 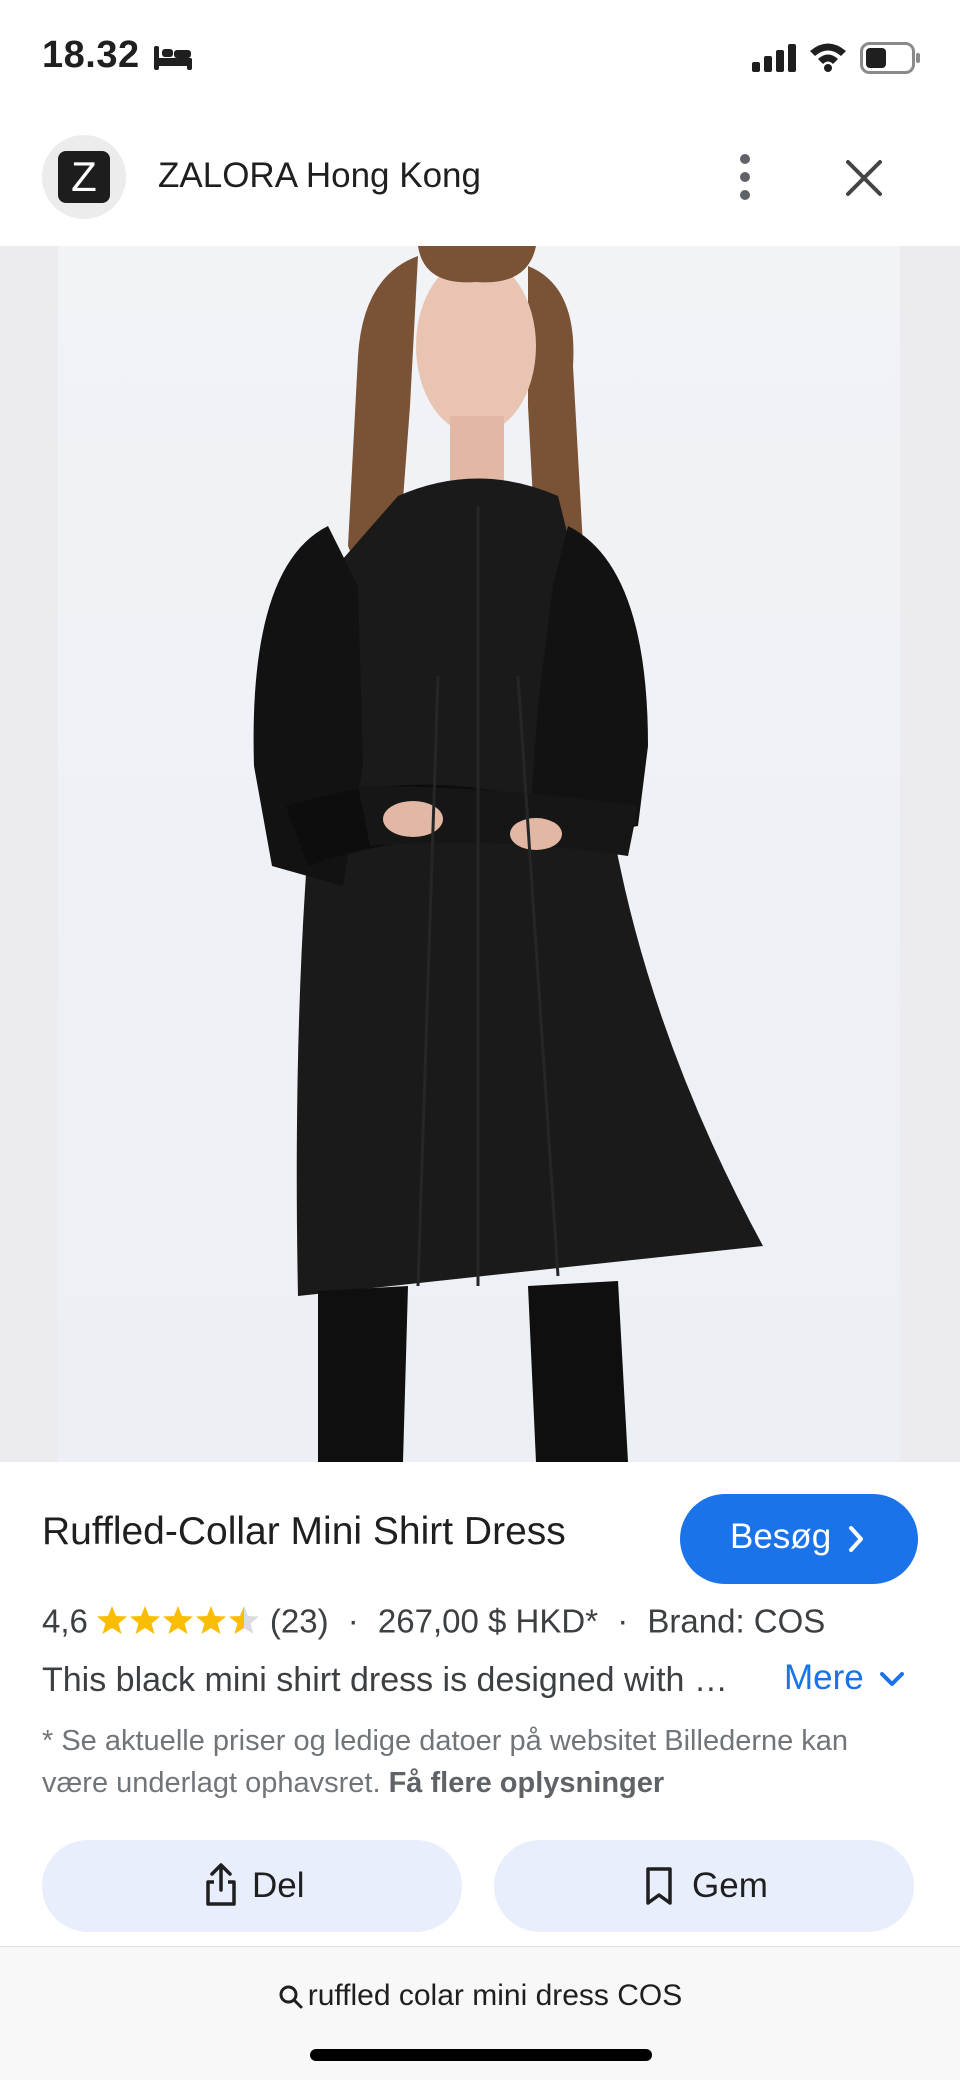 What do you see at coordinates (319, 175) in the screenshot?
I see `site-title: ZALORA Hong Kong` at bounding box center [319, 175].